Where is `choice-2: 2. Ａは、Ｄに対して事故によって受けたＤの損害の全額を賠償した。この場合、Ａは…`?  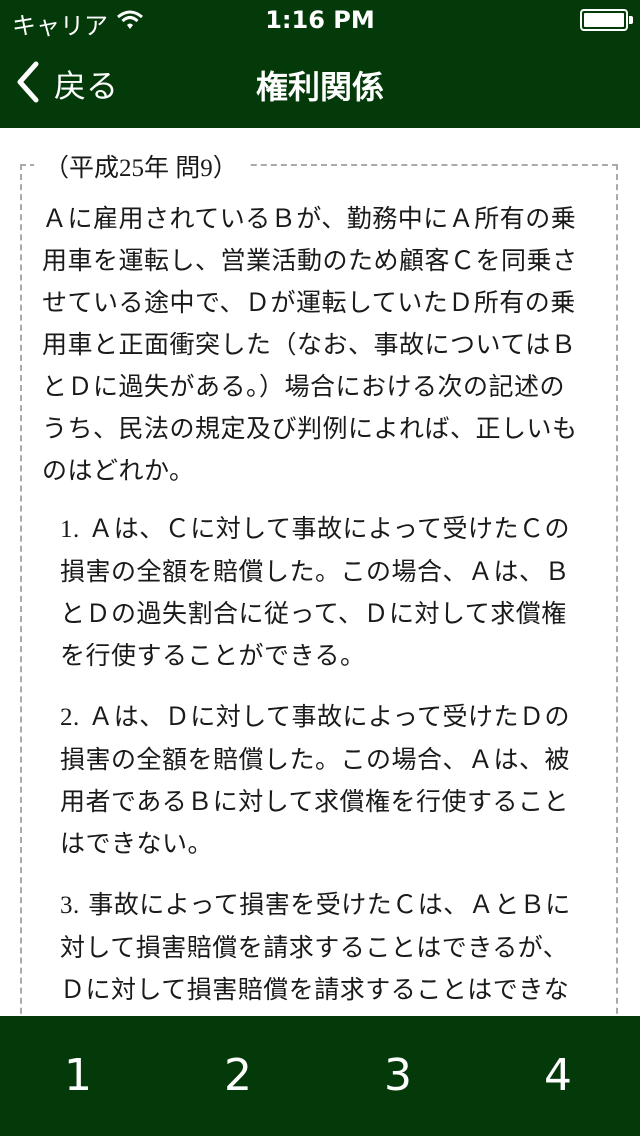 choice-2: 2. Ａは、Ｄに対して事故によって受けたＤの損害の全額を賠償した。この場合、Ａは… is located at coordinates (325, 780).